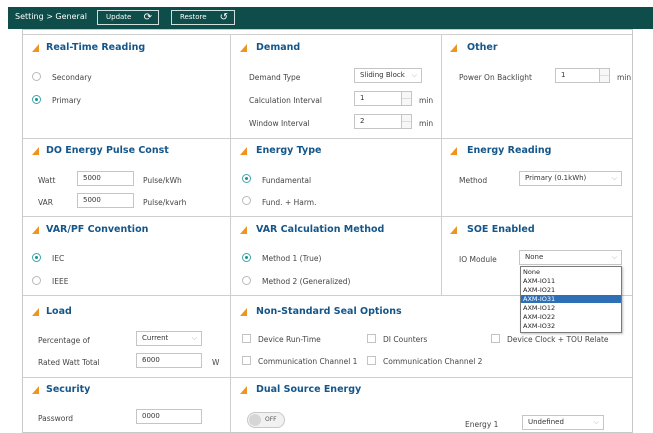 Image resolution: width=653 pixels, height=433 pixels. Describe the element at coordinates (577, 75) in the screenshot. I see `backlight-input: 1` at that location.